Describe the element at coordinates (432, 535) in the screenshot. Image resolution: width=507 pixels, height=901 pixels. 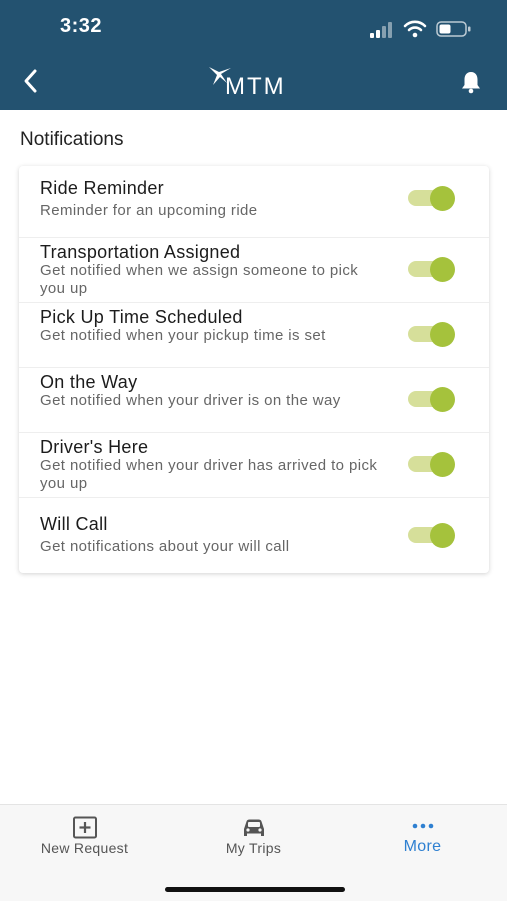
I see `will-call-toggle` at that location.